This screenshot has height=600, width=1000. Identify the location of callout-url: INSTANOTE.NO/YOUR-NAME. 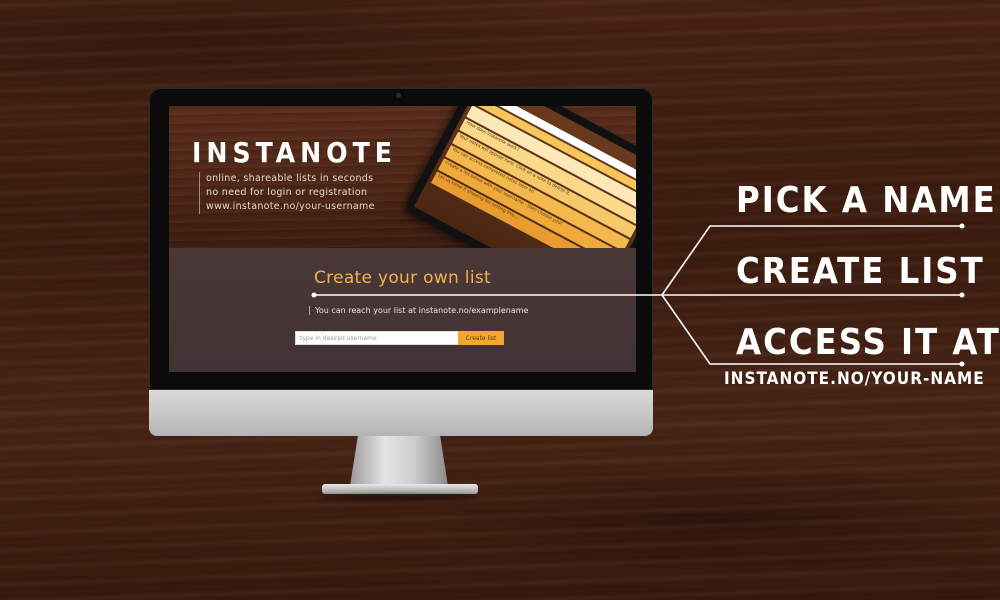
(854, 379).